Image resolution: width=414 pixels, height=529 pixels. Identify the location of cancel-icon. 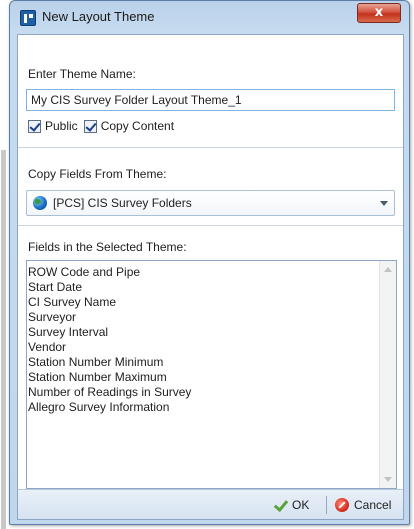
(342, 505).